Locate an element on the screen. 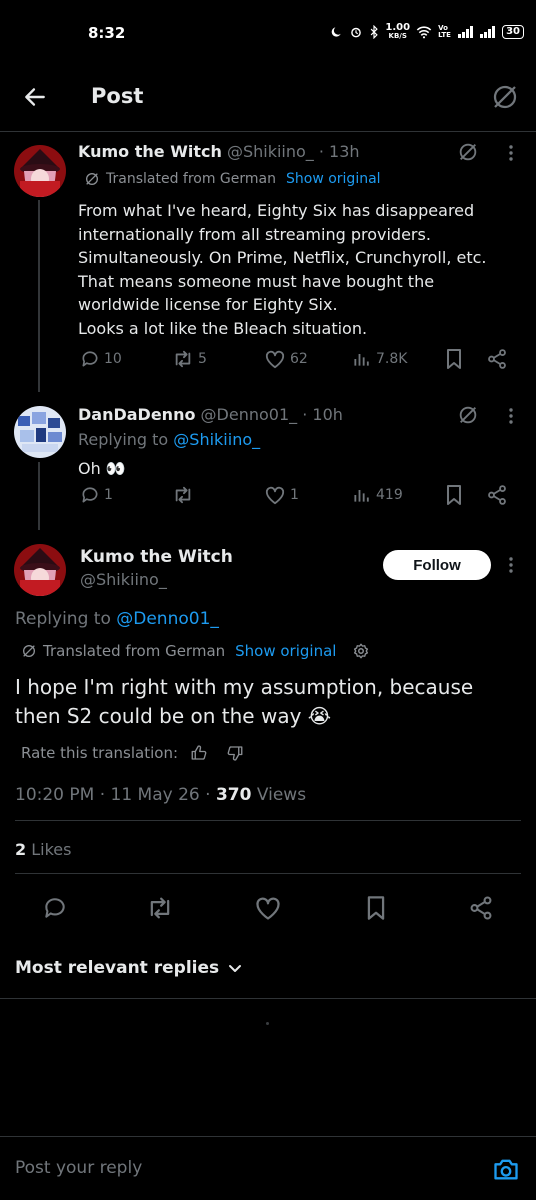 The width and height of the screenshot is (536, 1200). net-speed-unit: KB/S is located at coordinates (397, 36).